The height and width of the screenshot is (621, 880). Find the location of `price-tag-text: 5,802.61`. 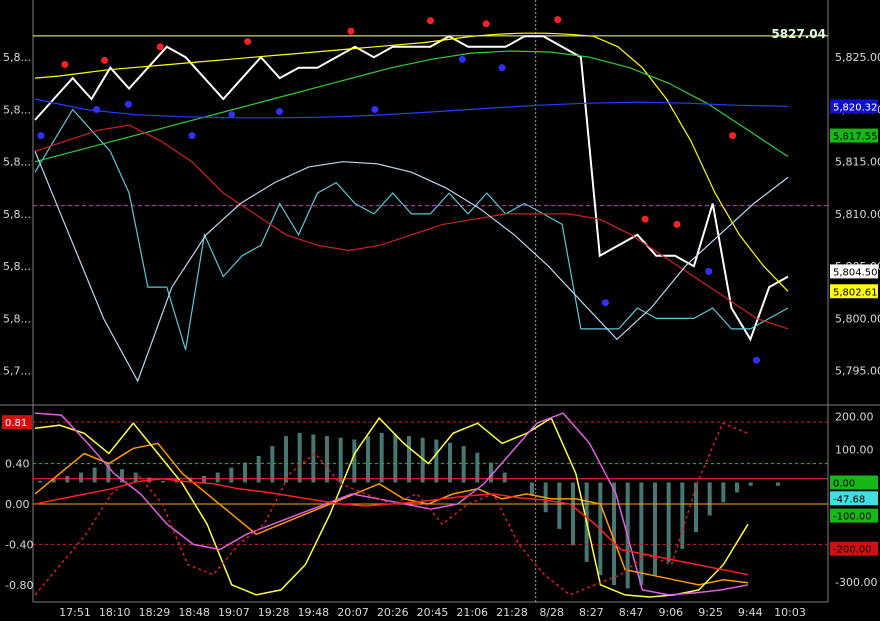

price-tag-text: 5,802.61 is located at coordinates (855, 292).